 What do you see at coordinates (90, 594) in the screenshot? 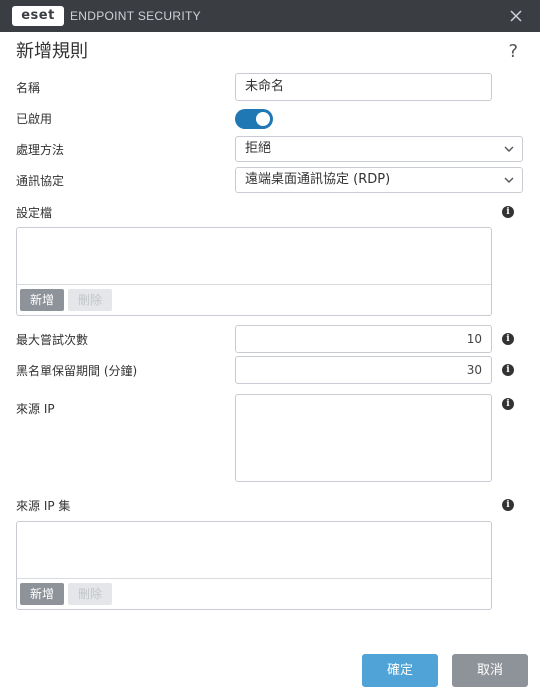
I see `ipsets-delete-button: 刪除` at bounding box center [90, 594].